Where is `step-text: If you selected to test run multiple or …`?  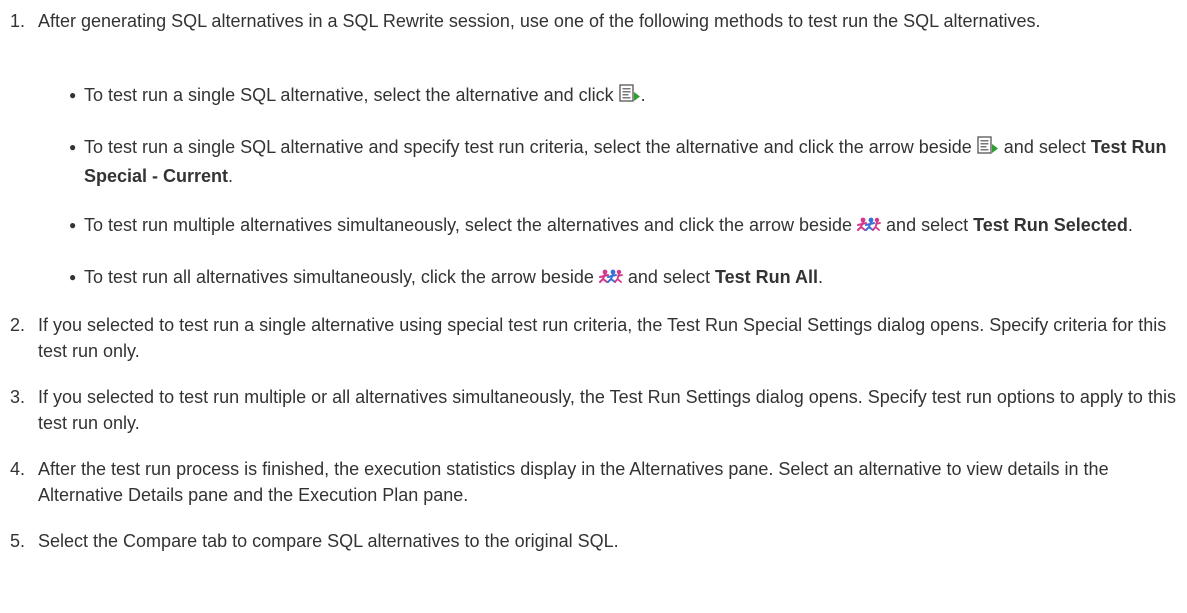 step-text: If you selected to test run multiple or … is located at coordinates (607, 410).